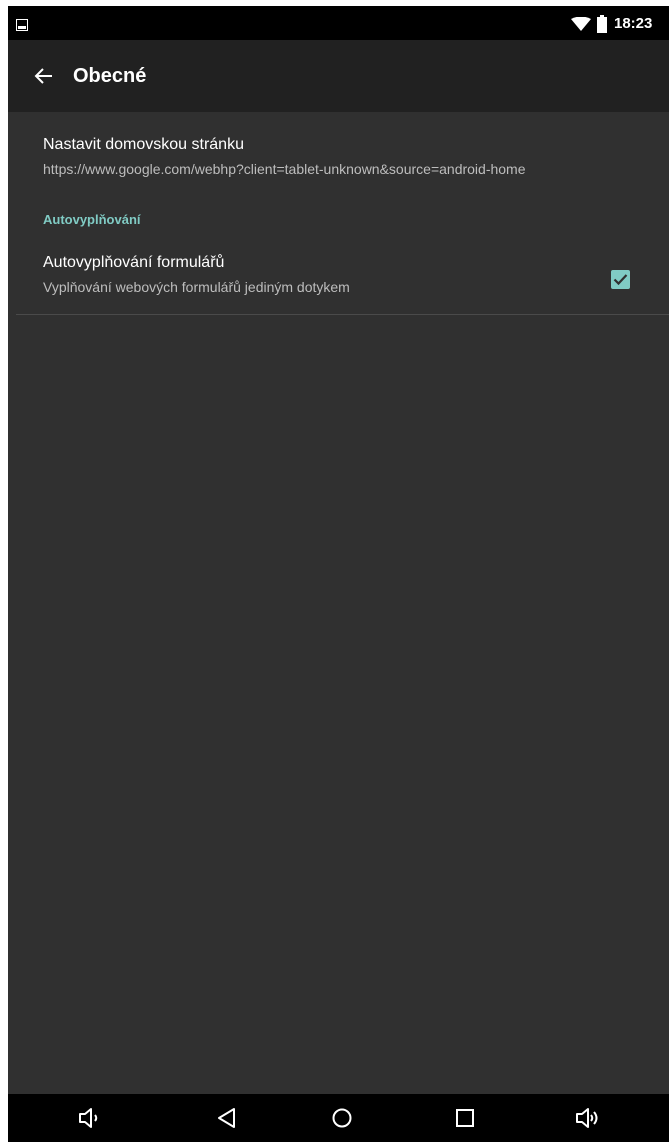  Describe the element at coordinates (143, 144) in the screenshot. I see `homepage-title: Nastavit domovskou stránku` at that location.